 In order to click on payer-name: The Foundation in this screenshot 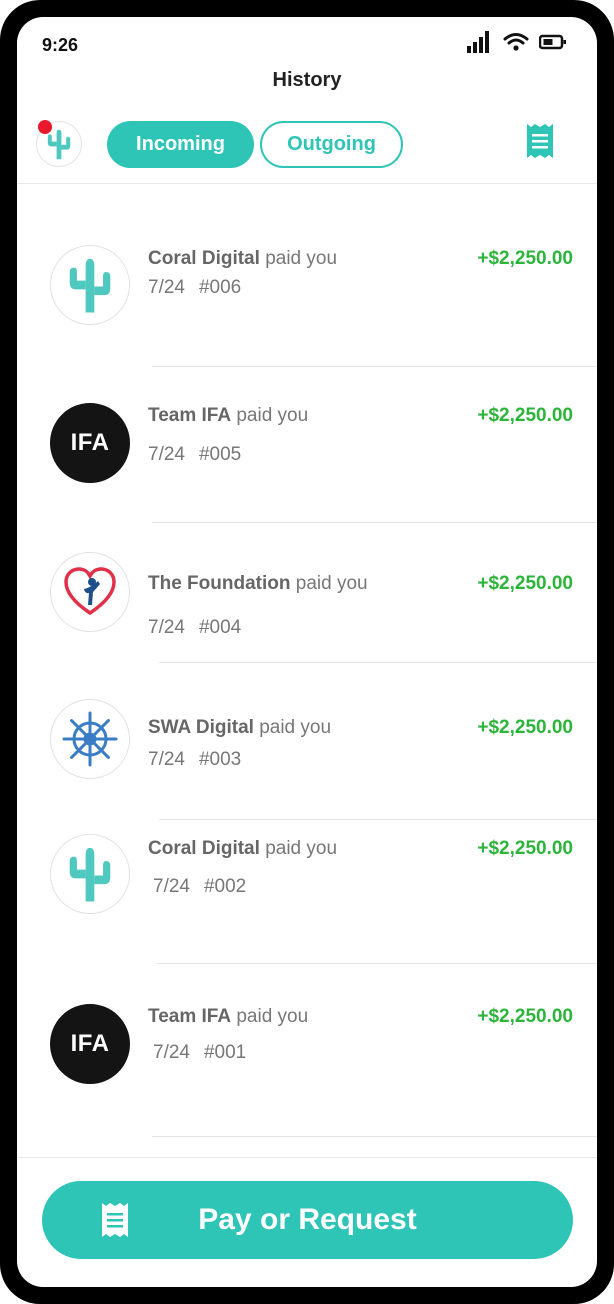, I will do `click(219, 583)`.